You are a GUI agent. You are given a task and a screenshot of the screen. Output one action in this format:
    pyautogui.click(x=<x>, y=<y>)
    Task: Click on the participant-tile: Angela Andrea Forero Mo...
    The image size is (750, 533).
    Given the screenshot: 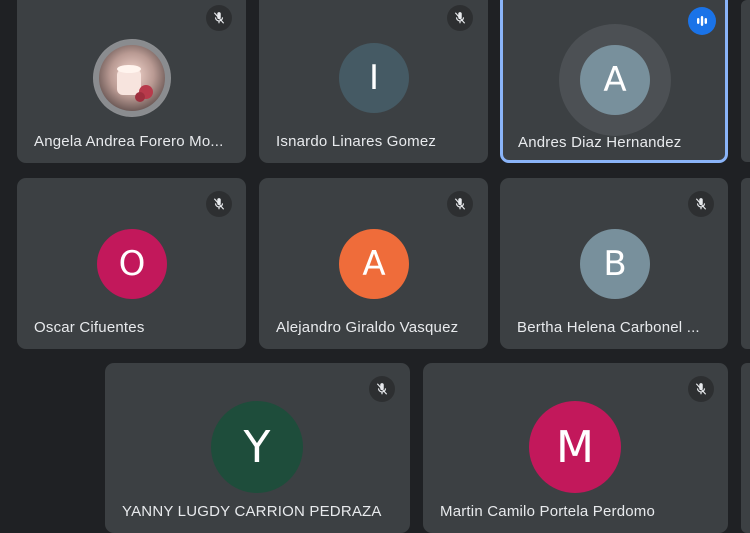 What is the action you would take?
    pyautogui.click(x=131, y=81)
    